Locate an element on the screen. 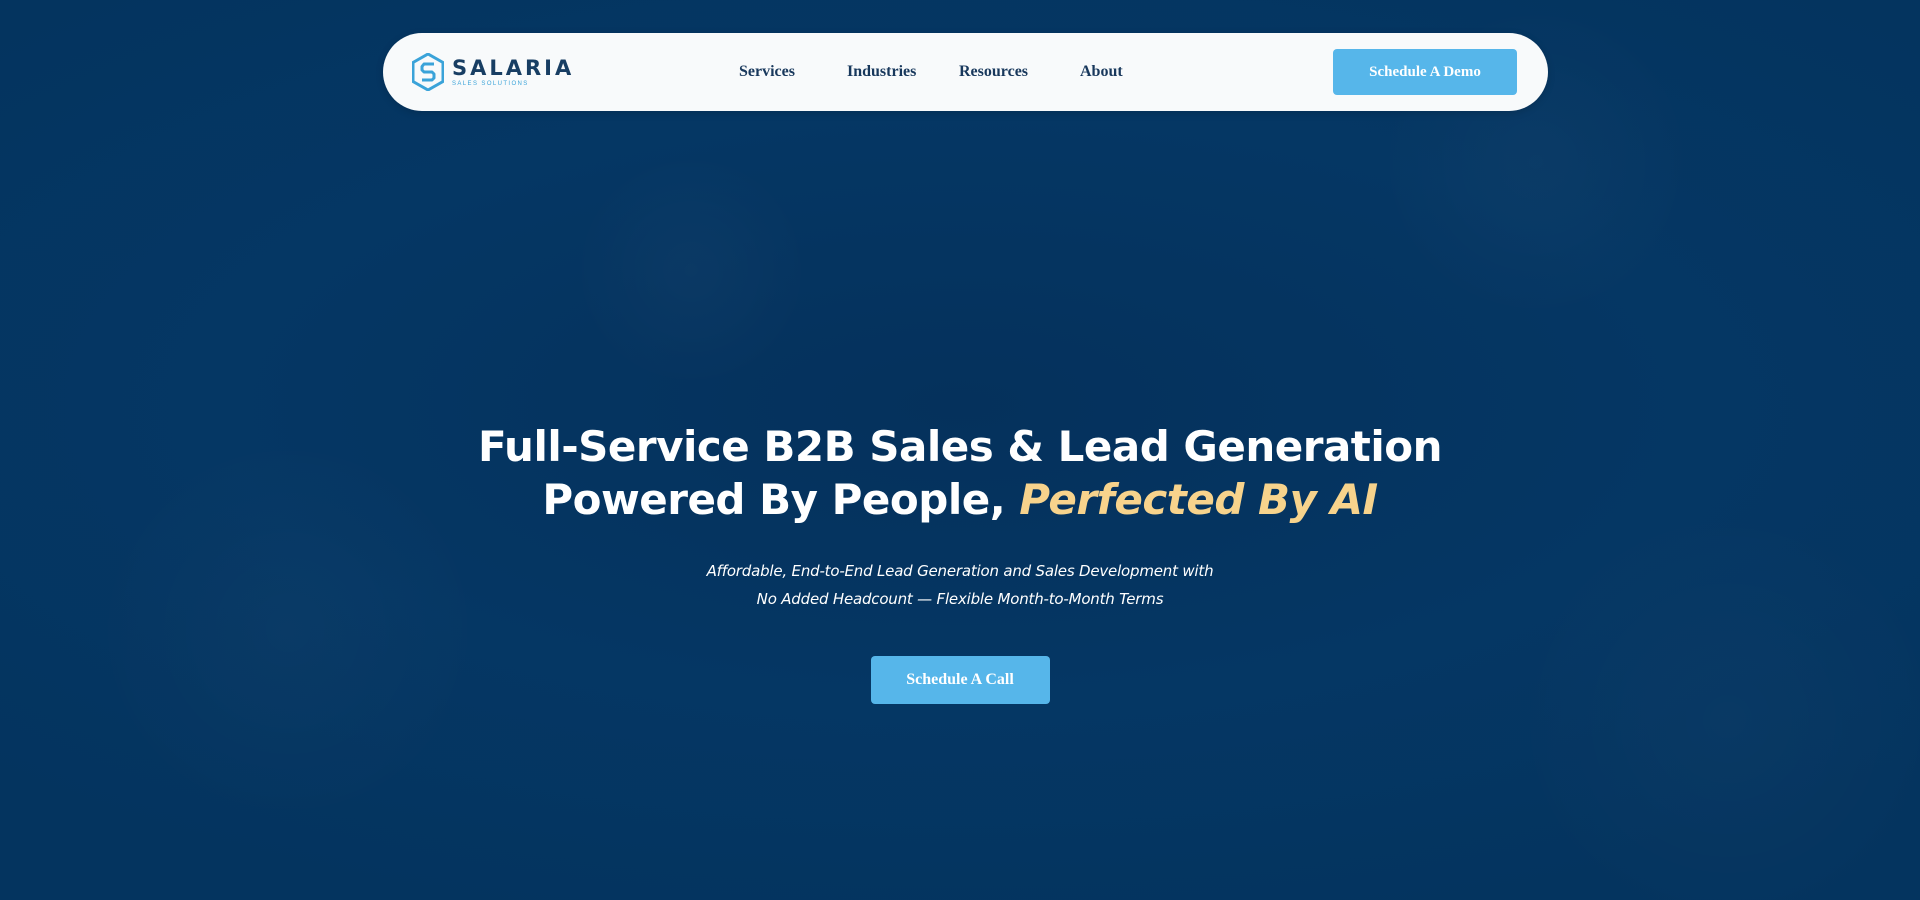  schedule-call-button: Schedule A Call is located at coordinates (960, 680).